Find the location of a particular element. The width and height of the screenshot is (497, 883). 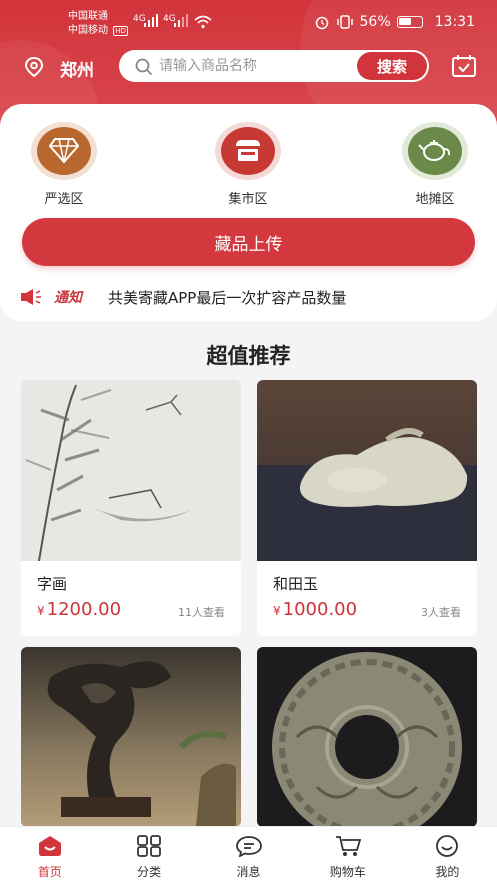

product-image-jade is located at coordinates (367, 470).